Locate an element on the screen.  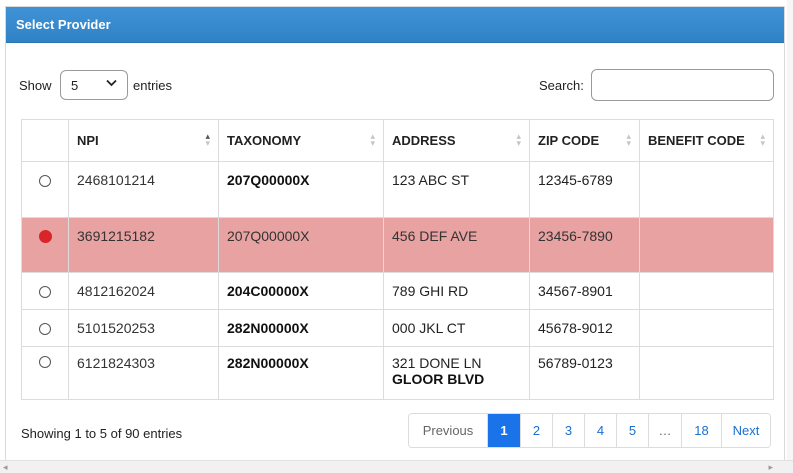
pagination-page-4: 4 is located at coordinates (601, 430).